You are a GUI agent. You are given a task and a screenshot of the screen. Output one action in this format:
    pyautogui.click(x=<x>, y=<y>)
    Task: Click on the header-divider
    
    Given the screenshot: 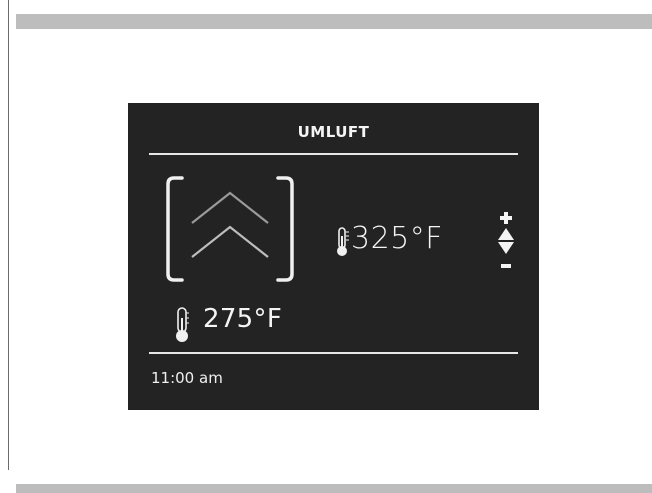 What is the action you would take?
    pyautogui.click(x=333, y=154)
    